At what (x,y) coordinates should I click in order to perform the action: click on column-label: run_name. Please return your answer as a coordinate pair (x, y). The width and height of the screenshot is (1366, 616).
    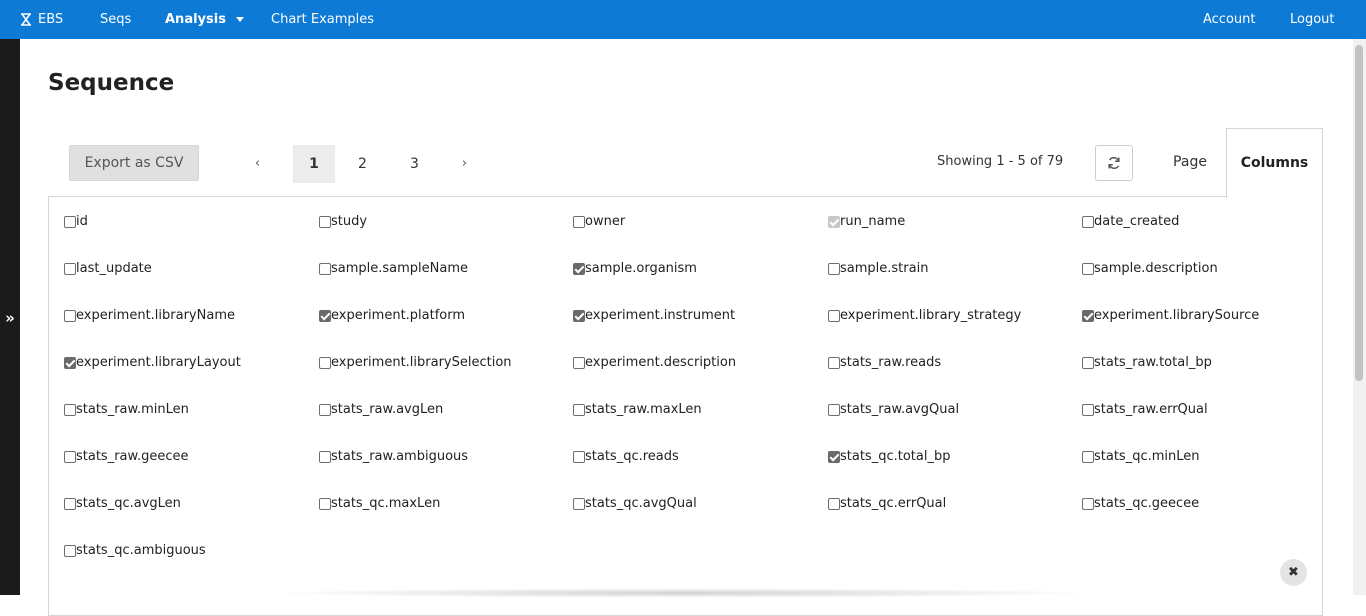
    Looking at the image, I should click on (873, 221).